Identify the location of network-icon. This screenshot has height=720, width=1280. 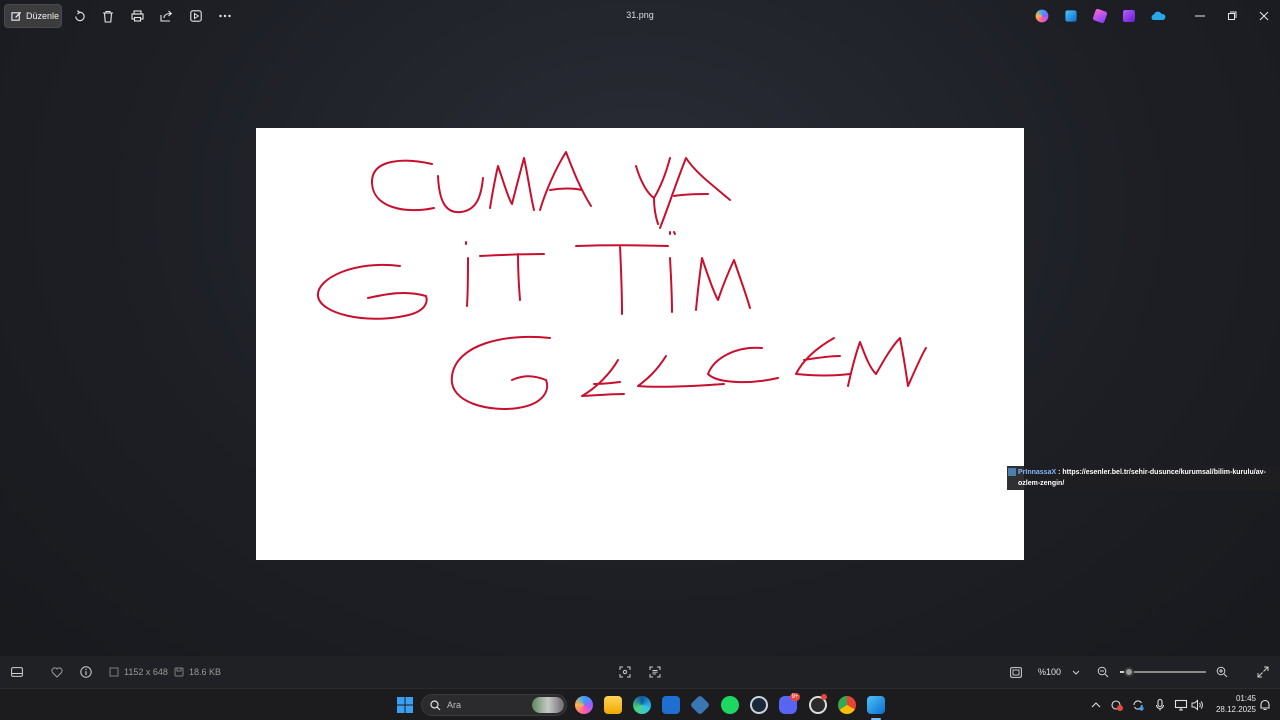
(1181, 705).